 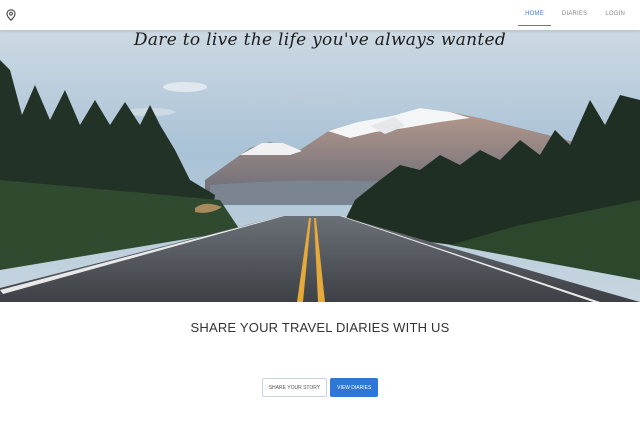 What do you see at coordinates (534, 15) in the screenshot?
I see `nav-home-link: HOME` at bounding box center [534, 15].